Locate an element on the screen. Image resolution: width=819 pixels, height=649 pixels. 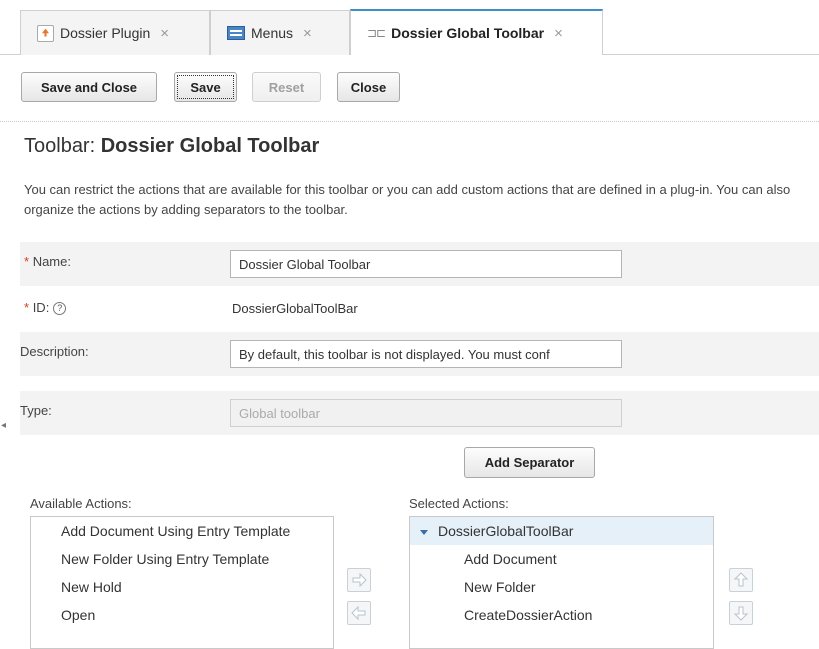
arrow-up-icon is located at coordinates (741, 579).